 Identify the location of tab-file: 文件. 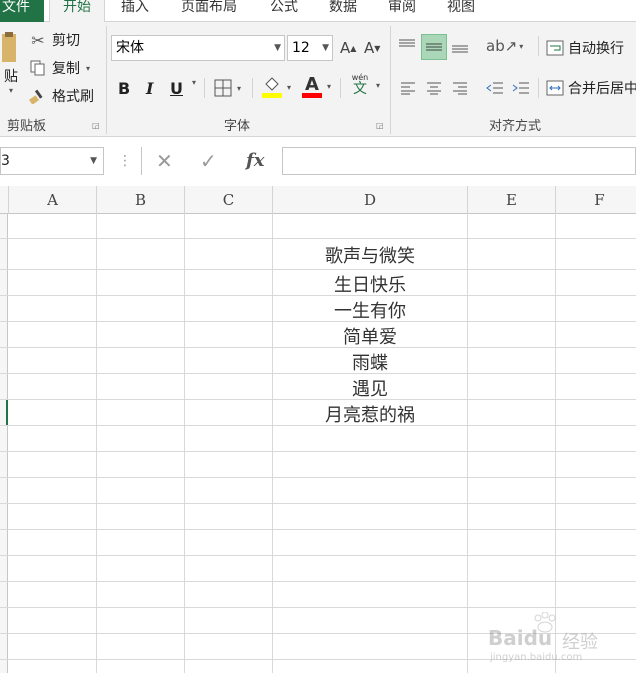
(22, 11).